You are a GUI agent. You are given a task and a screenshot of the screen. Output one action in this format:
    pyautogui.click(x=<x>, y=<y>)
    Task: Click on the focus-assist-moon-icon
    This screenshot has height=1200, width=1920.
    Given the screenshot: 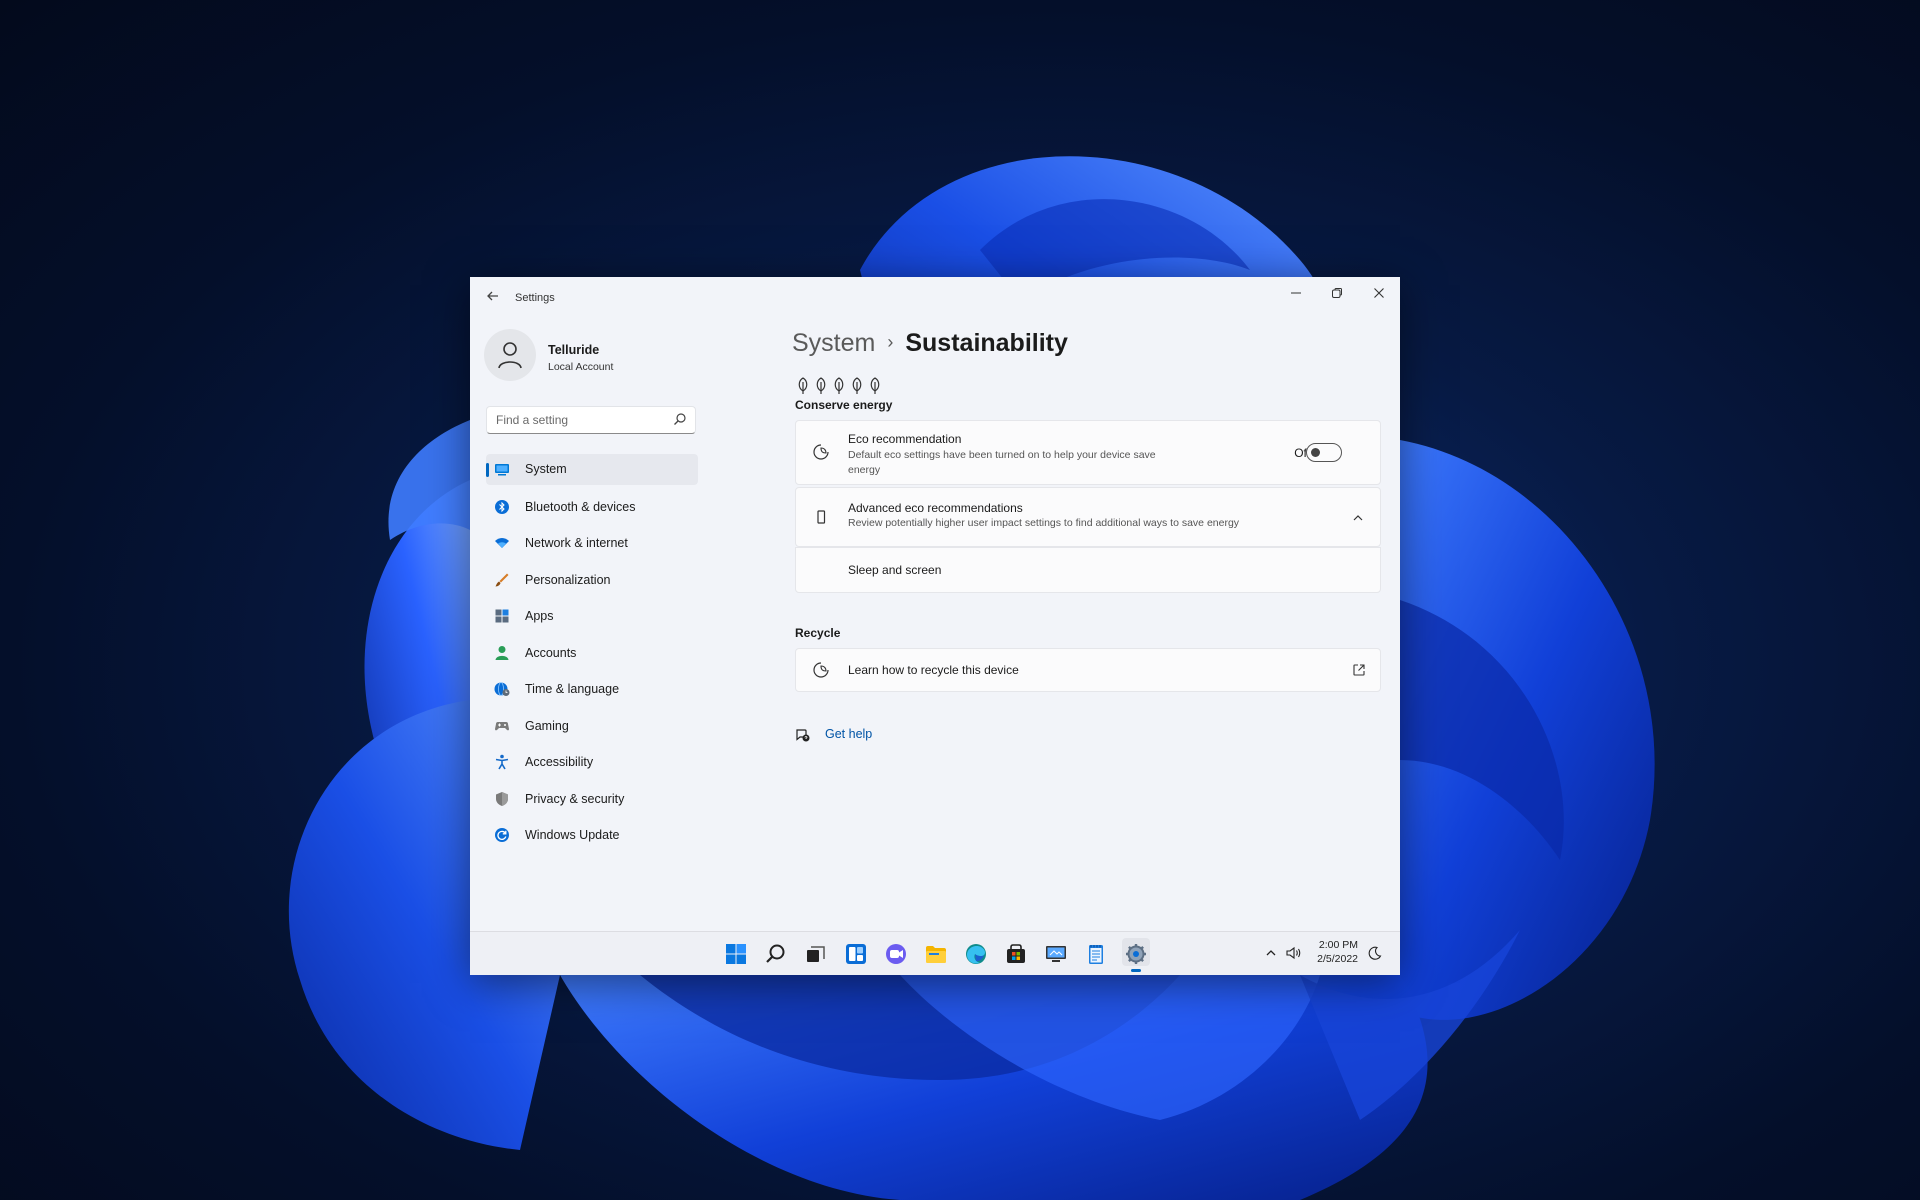 What is the action you would take?
    pyautogui.click(x=1375, y=953)
    